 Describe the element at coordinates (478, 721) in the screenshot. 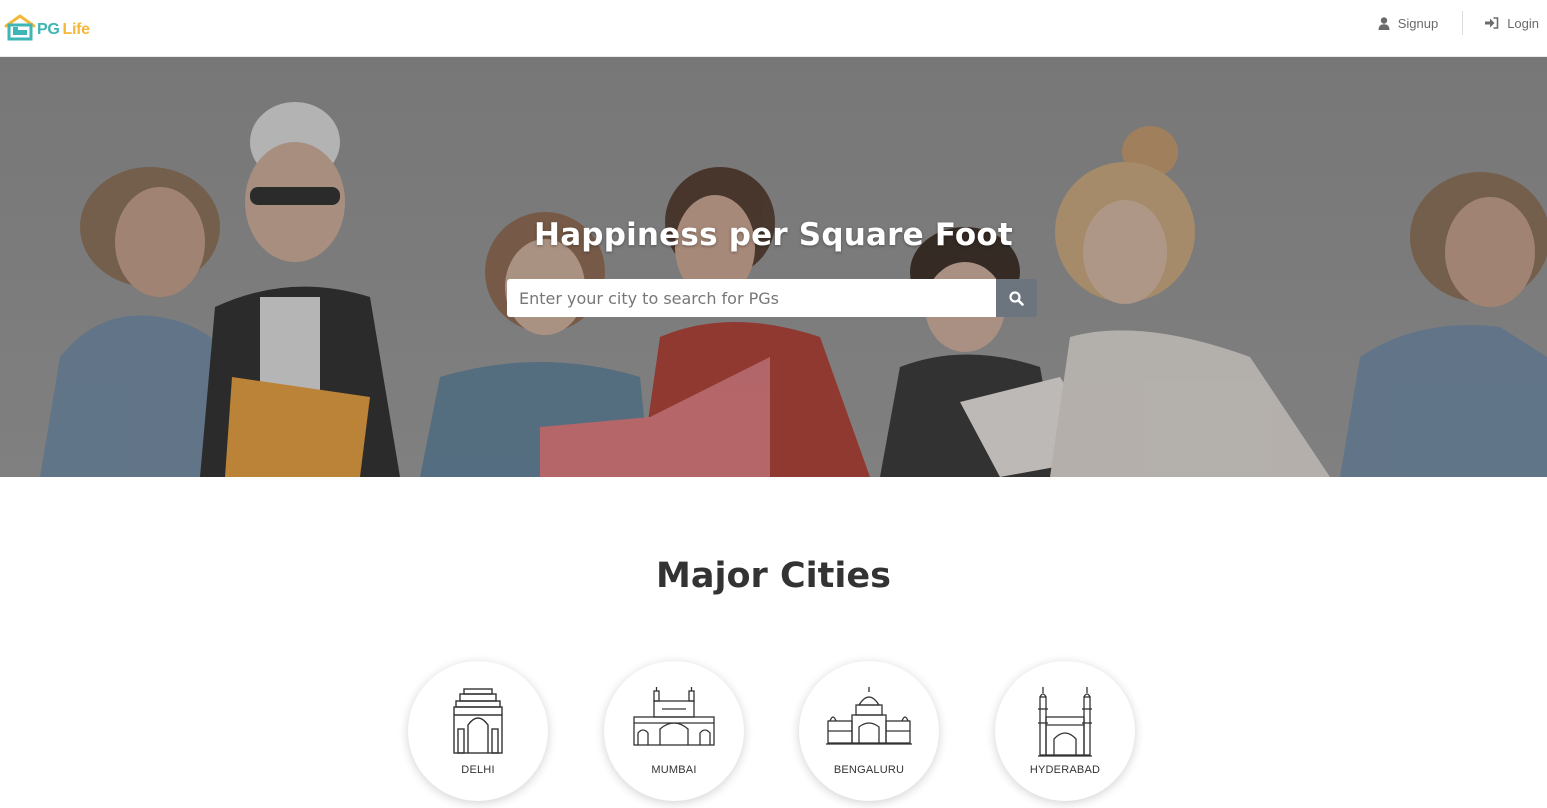

I see `india-gate-icon` at that location.